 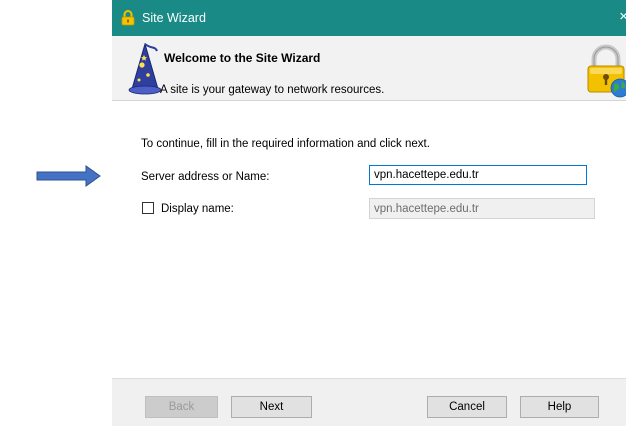 I want to click on close-button: ×, so click(x=622, y=17).